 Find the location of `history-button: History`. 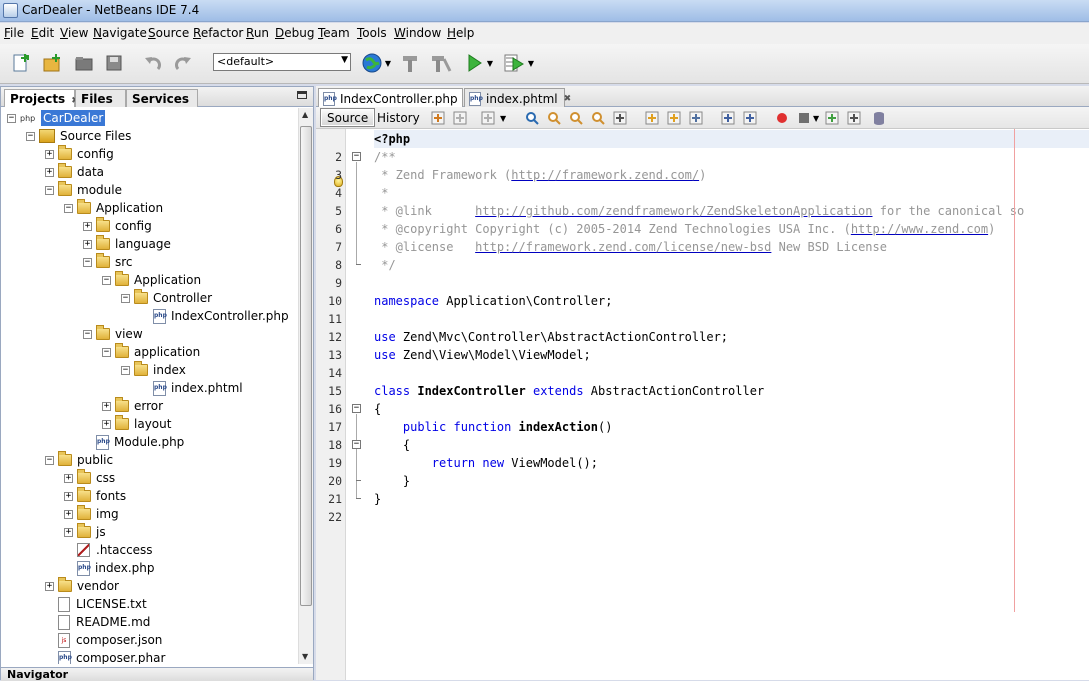

history-button: History is located at coordinates (398, 117).